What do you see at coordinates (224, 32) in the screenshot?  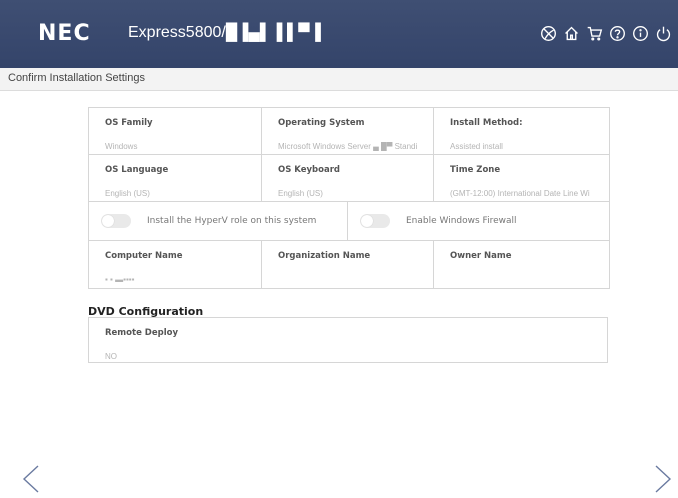 I see `product-name: Express5800/█▐▄▌▐ ▌▀▐` at bounding box center [224, 32].